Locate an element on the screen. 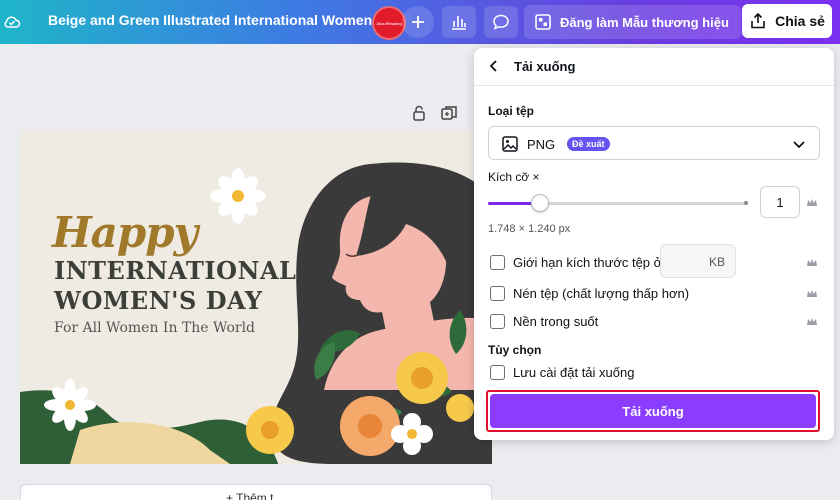  compress-file-option: Nén tệp (chất lượng thấp hơn) is located at coordinates (589, 293).